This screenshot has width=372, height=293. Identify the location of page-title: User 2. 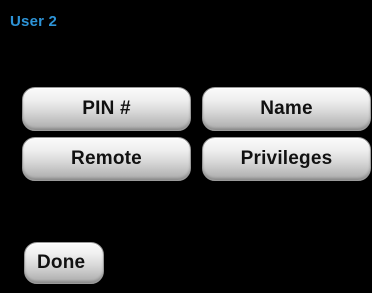
(34, 21).